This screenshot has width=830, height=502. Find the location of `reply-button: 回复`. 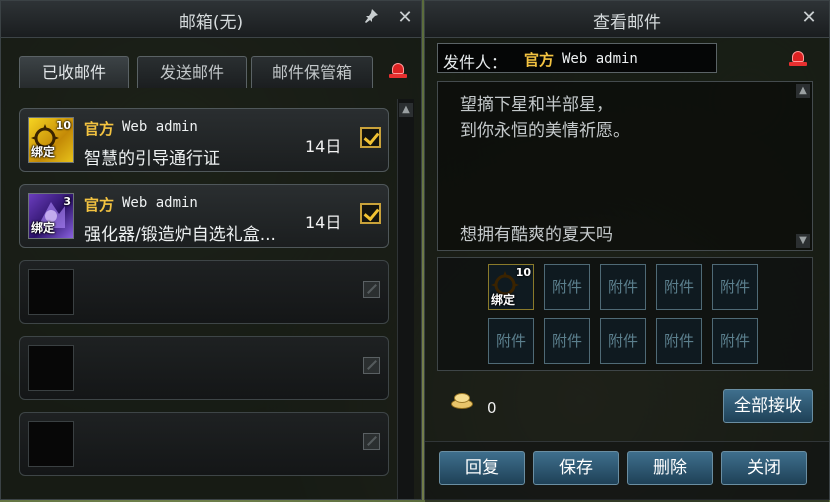

reply-button: 回复 is located at coordinates (482, 468).